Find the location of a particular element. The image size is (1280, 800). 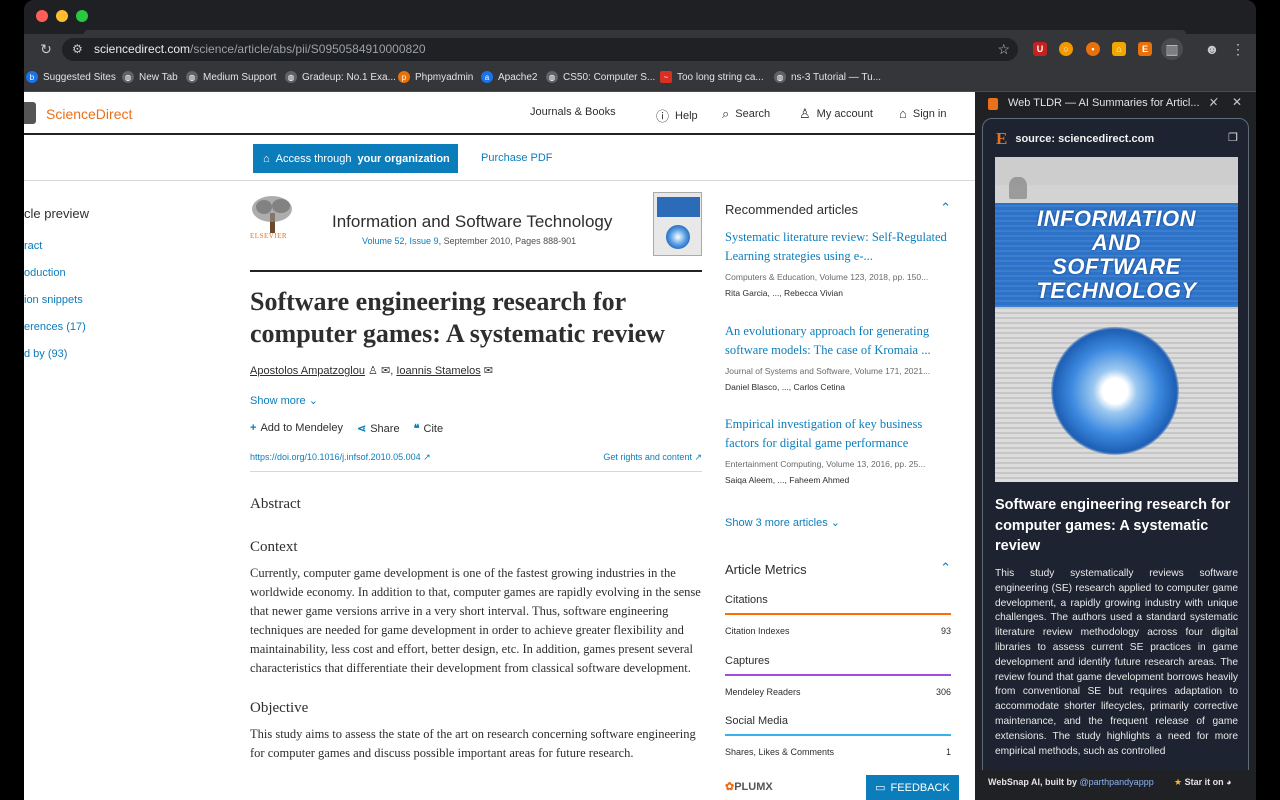

volume-issue-link: Volume 52, Issue 9 is located at coordinates (400, 241).